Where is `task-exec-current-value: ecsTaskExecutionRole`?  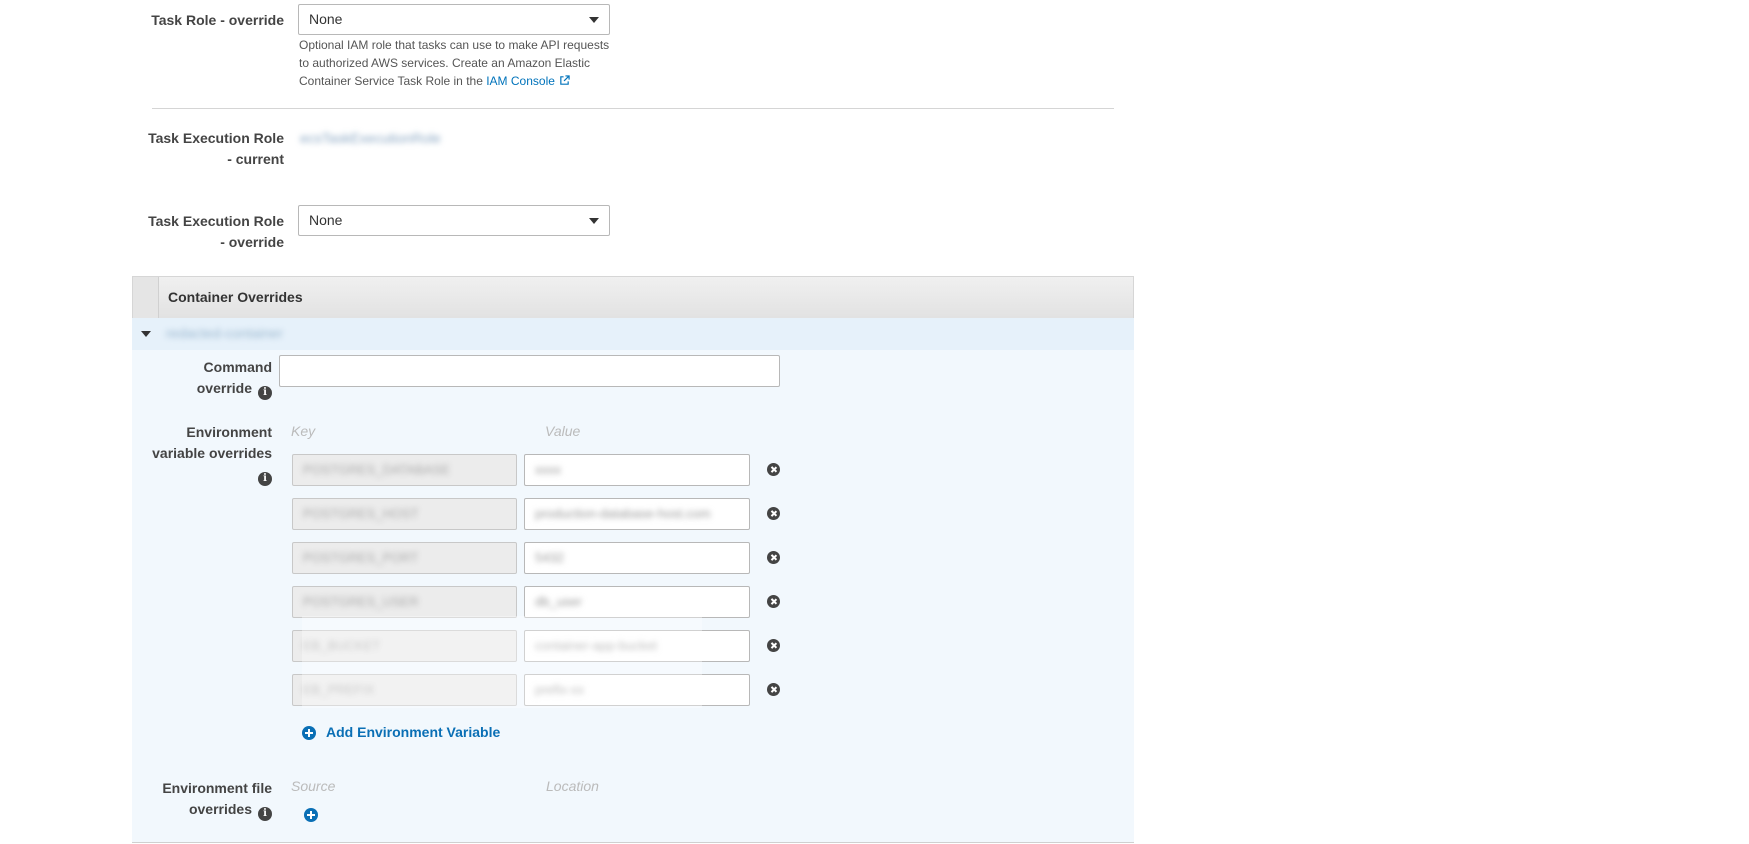 task-exec-current-value: ecsTaskExecutionRole is located at coordinates (370, 138).